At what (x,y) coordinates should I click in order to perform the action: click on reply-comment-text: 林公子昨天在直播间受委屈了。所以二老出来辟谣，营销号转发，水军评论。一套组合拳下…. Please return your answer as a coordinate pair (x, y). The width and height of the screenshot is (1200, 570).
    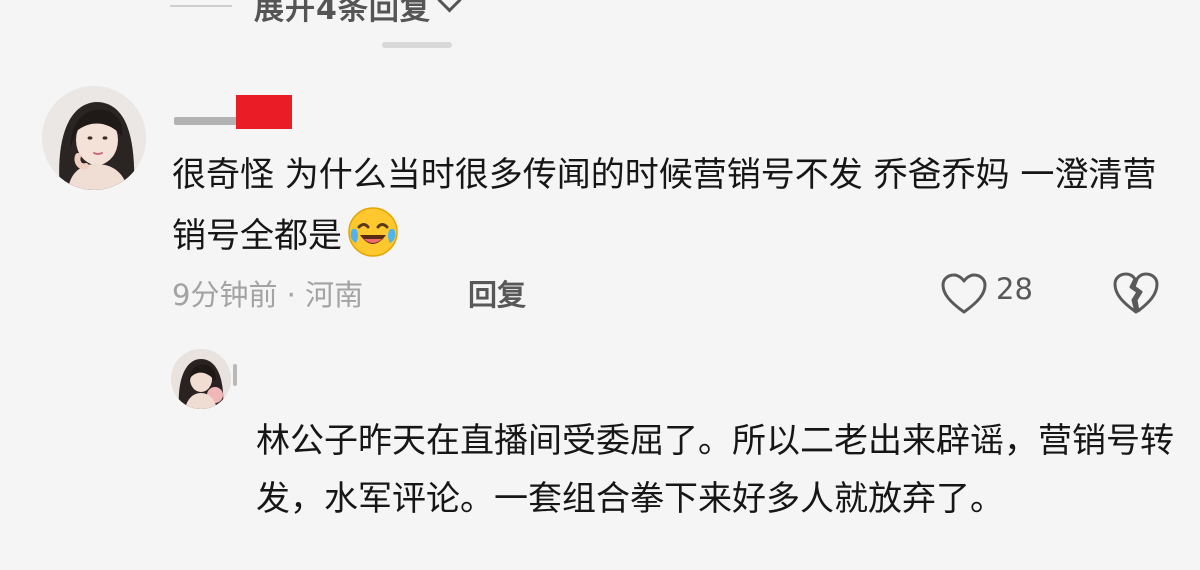
    Looking at the image, I should click on (715, 470).